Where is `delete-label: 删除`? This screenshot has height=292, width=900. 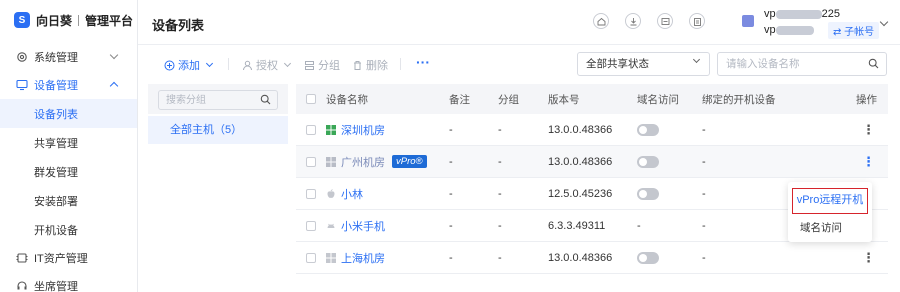 delete-label: 删除 is located at coordinates (377, 66).